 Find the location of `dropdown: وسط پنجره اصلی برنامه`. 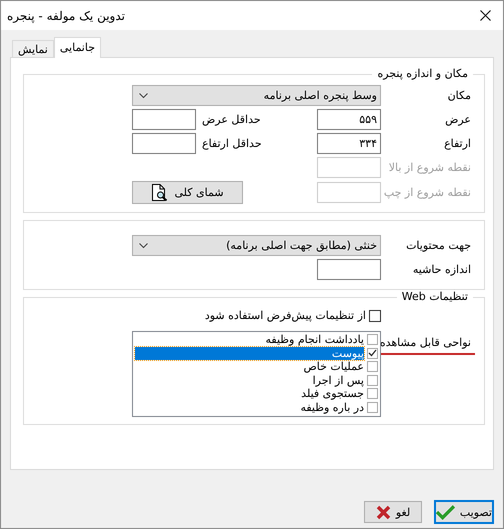

dropdown: وسط پنجره اصلی برنامه is located at coordinates (256, 95).